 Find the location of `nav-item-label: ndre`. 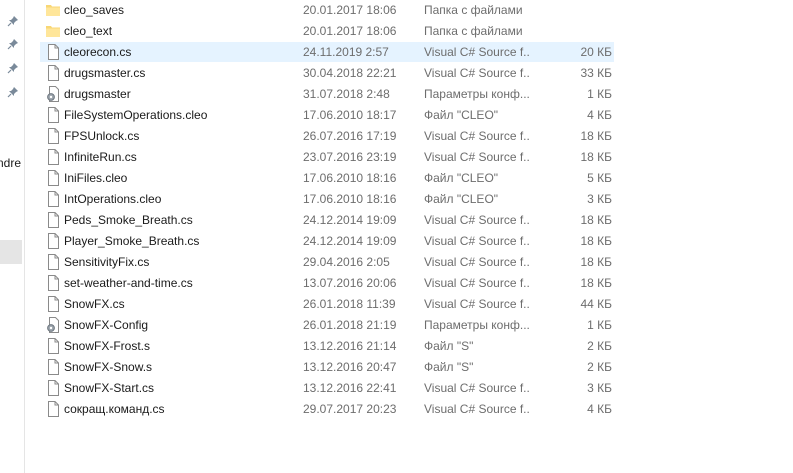

nav-item-label: ndre is located at coordinates (10, 163).